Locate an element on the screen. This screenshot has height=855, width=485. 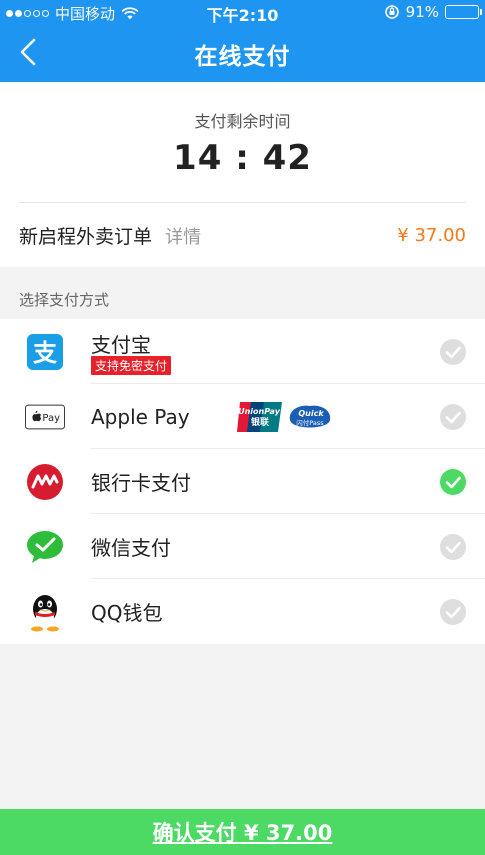
payment-method-alipay: 支 支付宝 支持免密支付 is located at coordinates (242, 351).